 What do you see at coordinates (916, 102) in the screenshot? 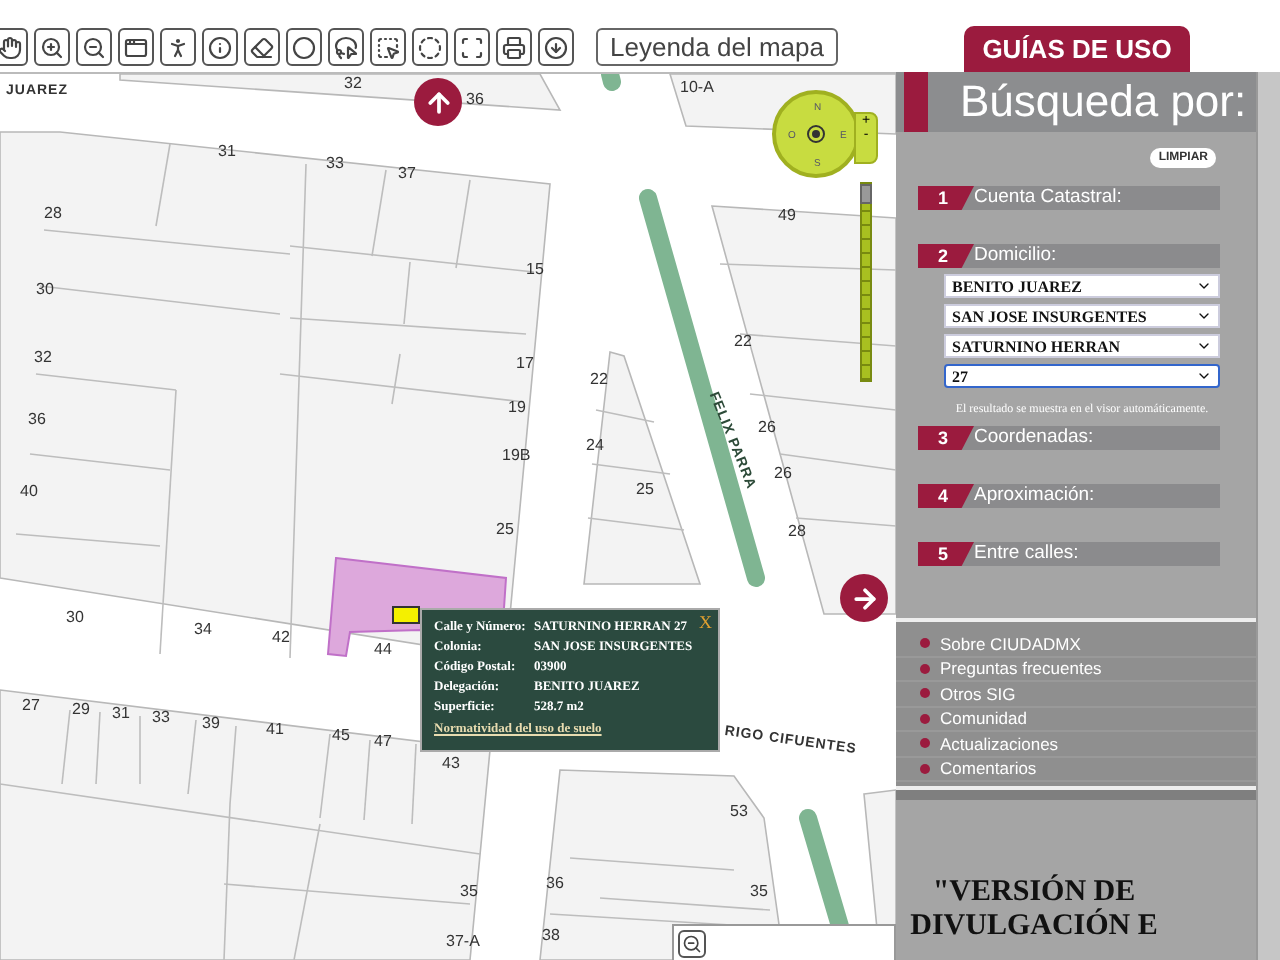
I see `header-accent-bar` at bounding box center [916, 102].